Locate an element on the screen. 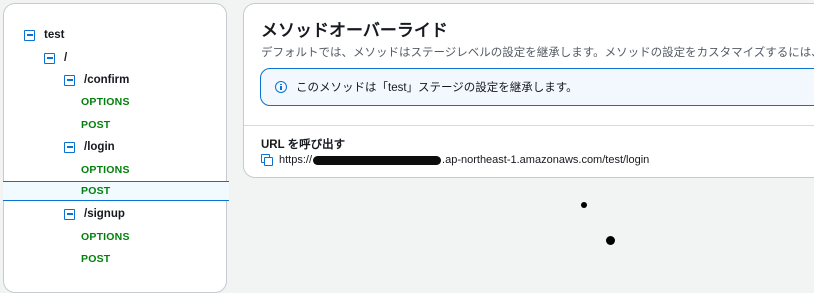  tree-item-root: / is located at coordinates (115, 58).